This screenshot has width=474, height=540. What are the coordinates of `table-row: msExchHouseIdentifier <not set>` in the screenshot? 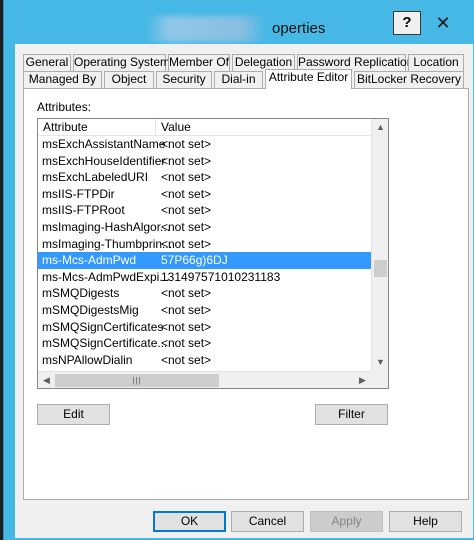 It's located at (204, 161).